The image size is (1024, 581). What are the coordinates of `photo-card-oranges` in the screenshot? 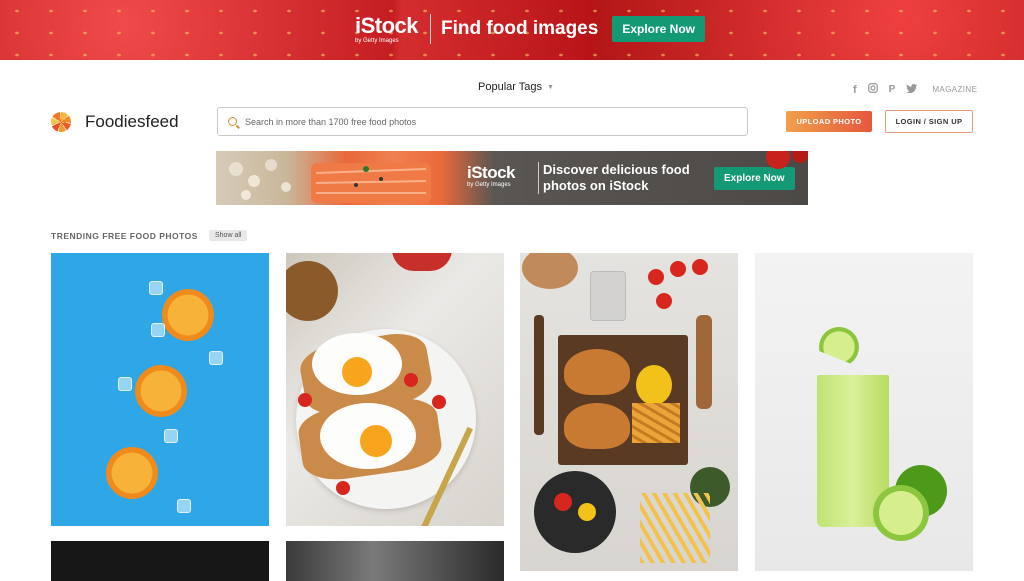 It's located at (160, 389).